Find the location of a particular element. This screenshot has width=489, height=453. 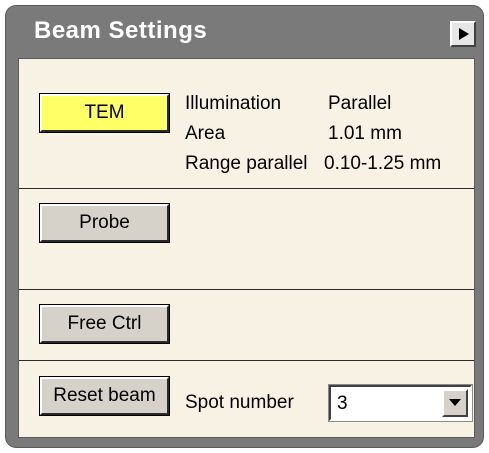

area-value: 1.01 mm is located at coordinates (365, 133).